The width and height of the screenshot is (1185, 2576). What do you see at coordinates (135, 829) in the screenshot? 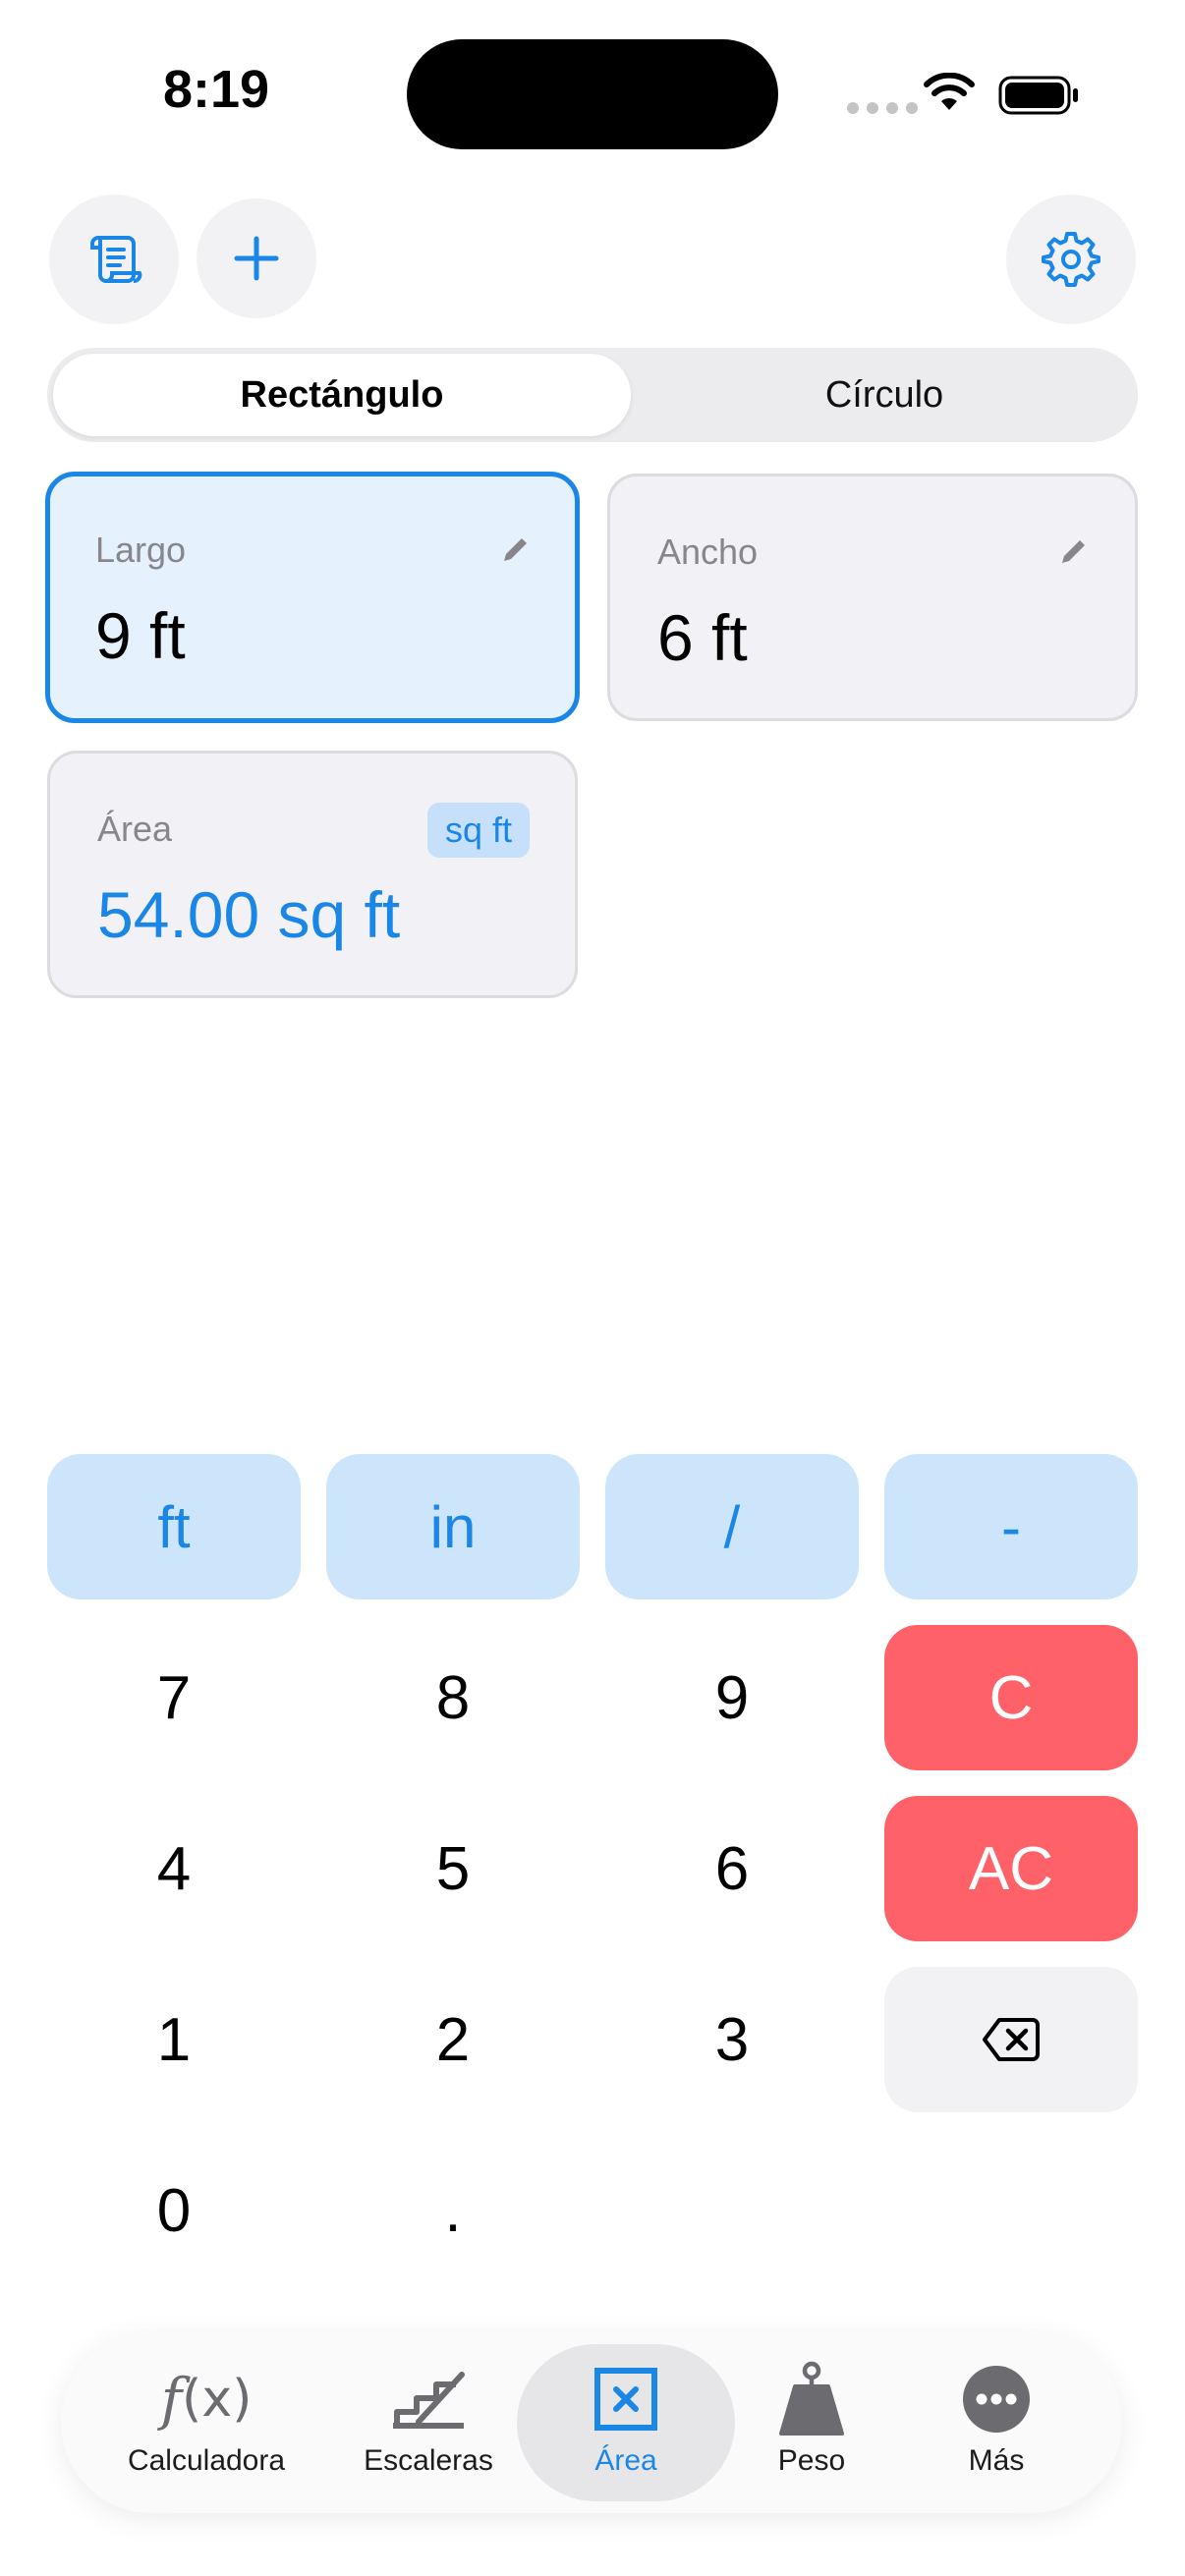
I see `area-label: Área` at bounding box center [135, 829].